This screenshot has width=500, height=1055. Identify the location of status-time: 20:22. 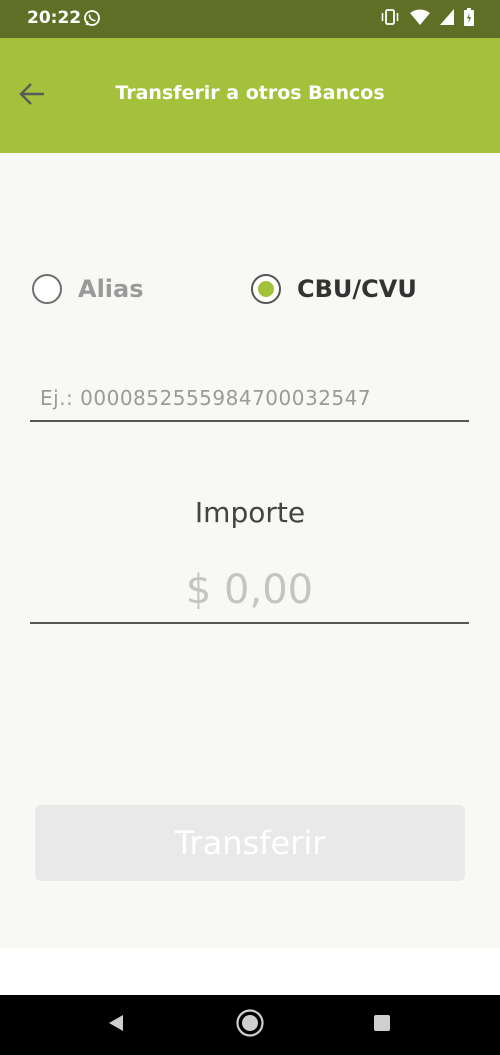
(54, 18).